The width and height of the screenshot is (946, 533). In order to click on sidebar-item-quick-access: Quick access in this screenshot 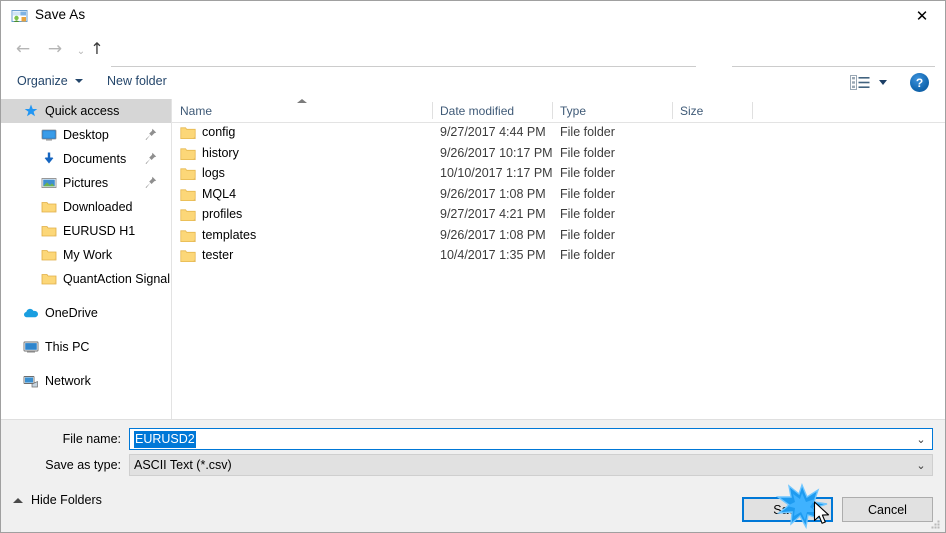, I will do `click(86, 111)`.